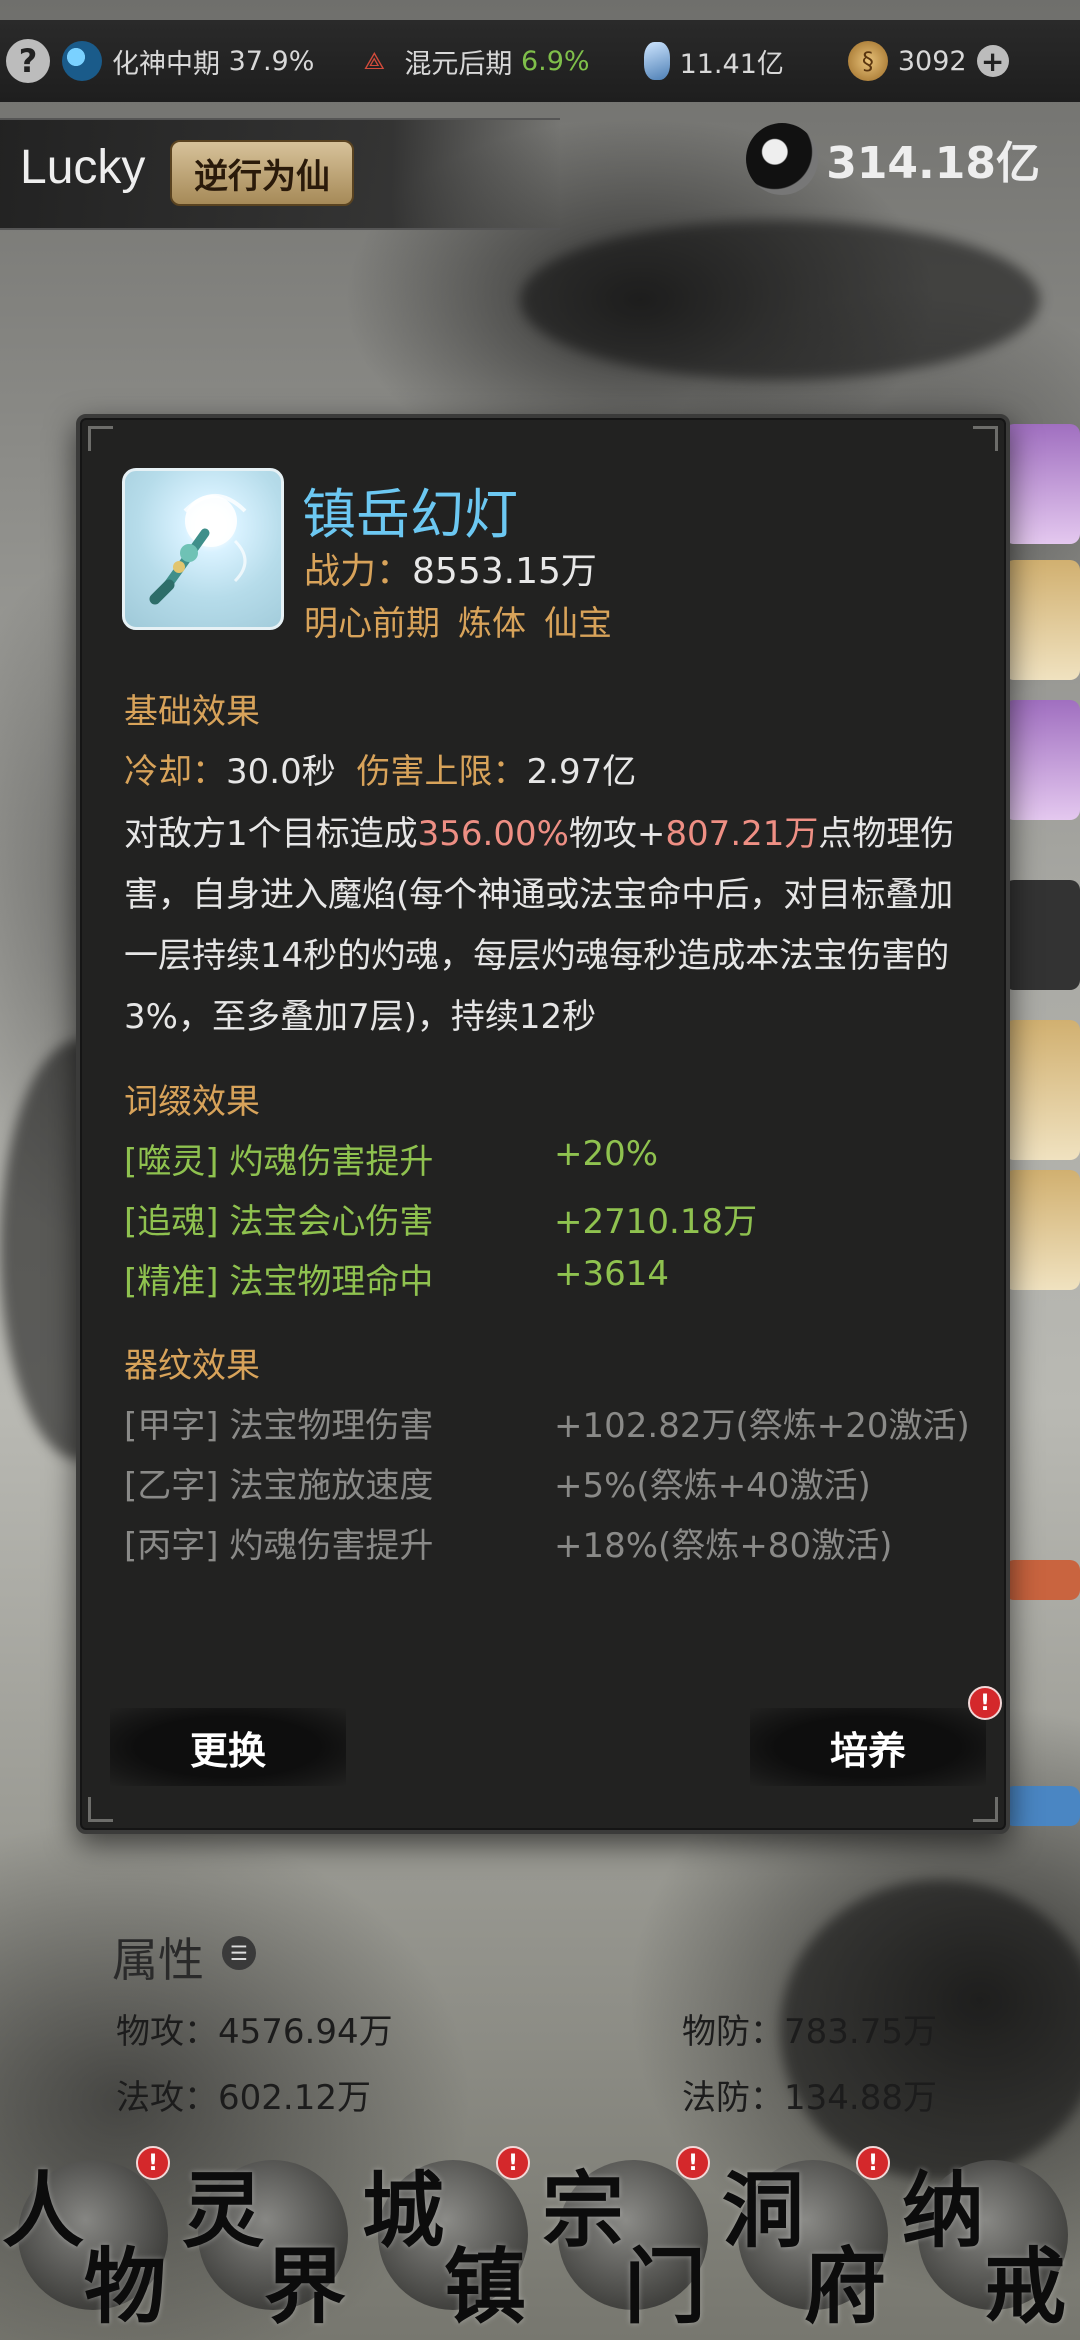  I want to click on affix-name: [追魂] 法宝会心伤害, so click(279, 1222).